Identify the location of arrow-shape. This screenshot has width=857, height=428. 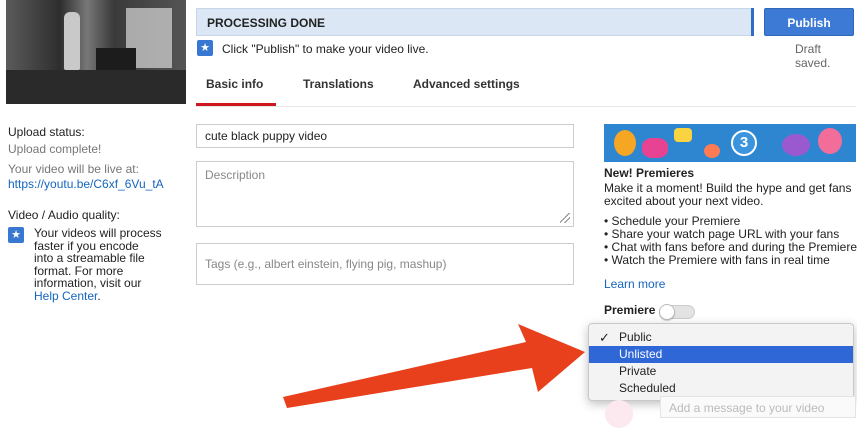
(434, 366).